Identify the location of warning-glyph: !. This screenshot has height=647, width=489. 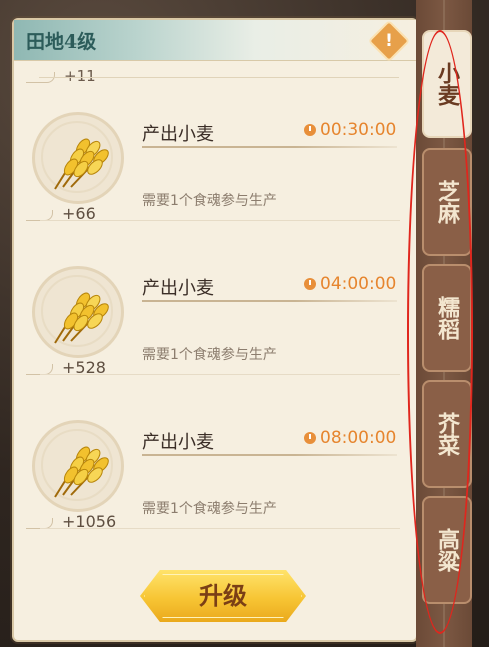
(389, 41).